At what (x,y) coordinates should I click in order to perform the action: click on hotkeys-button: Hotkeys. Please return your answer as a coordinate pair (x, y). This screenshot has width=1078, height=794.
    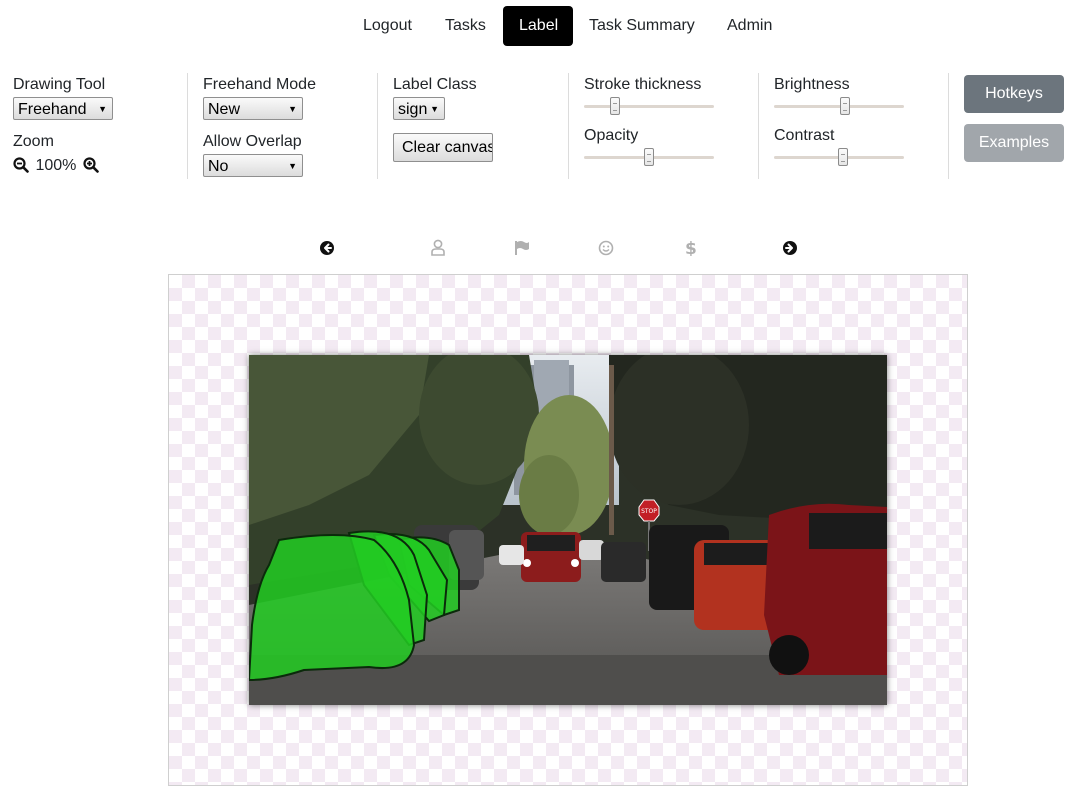
    Looking at the image, I should click on (1014, 94).